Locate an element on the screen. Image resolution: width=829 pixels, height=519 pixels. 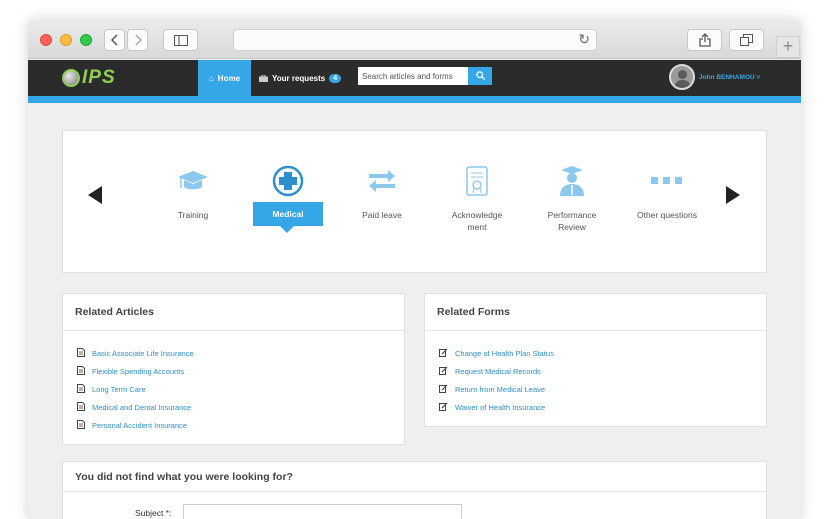
subject-input is located at coordinates (322, 511).